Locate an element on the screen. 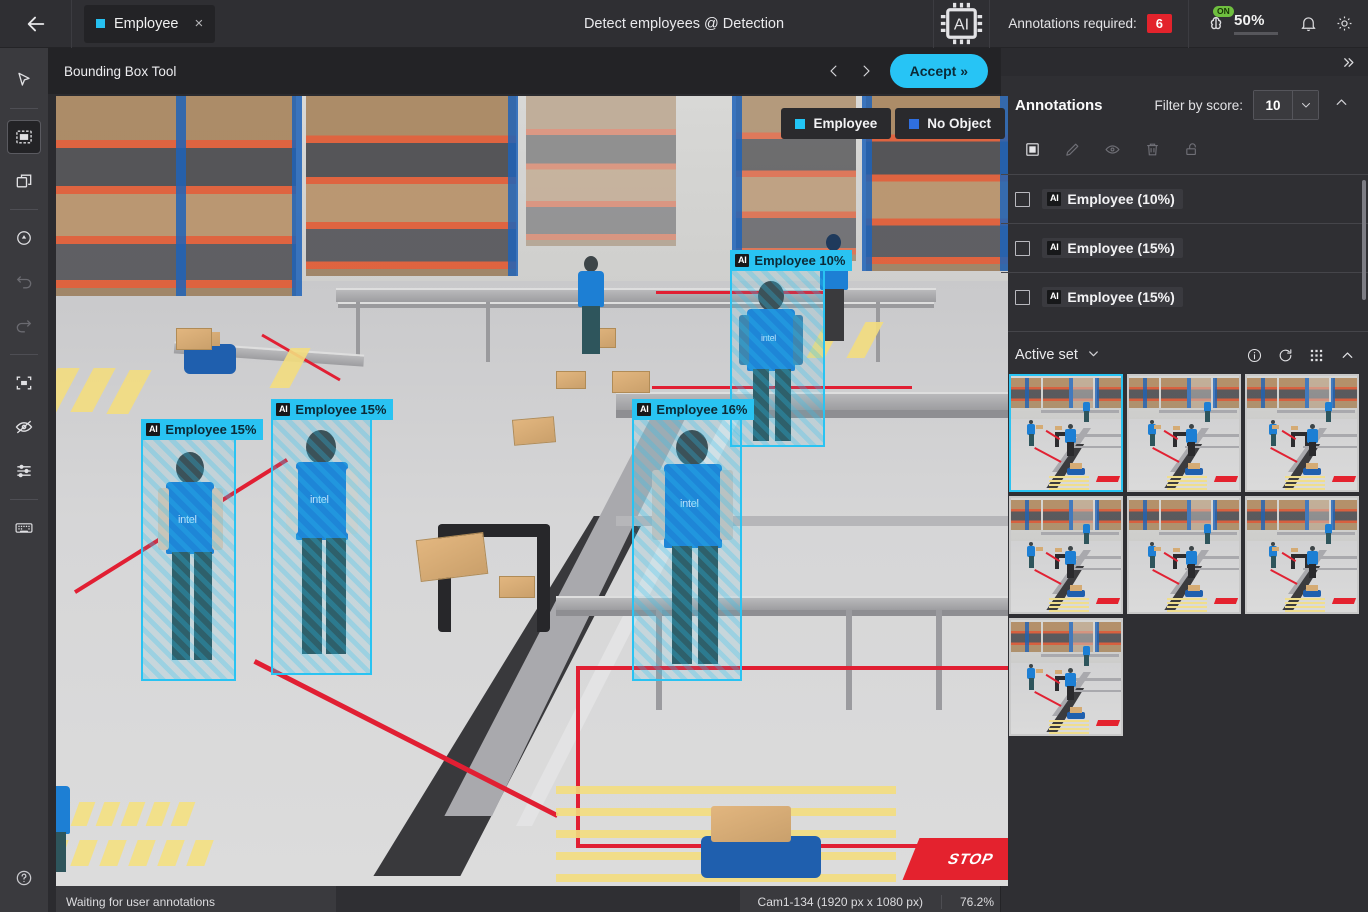  class-chip-no-object: No Object is located at coordinates (950, 123).